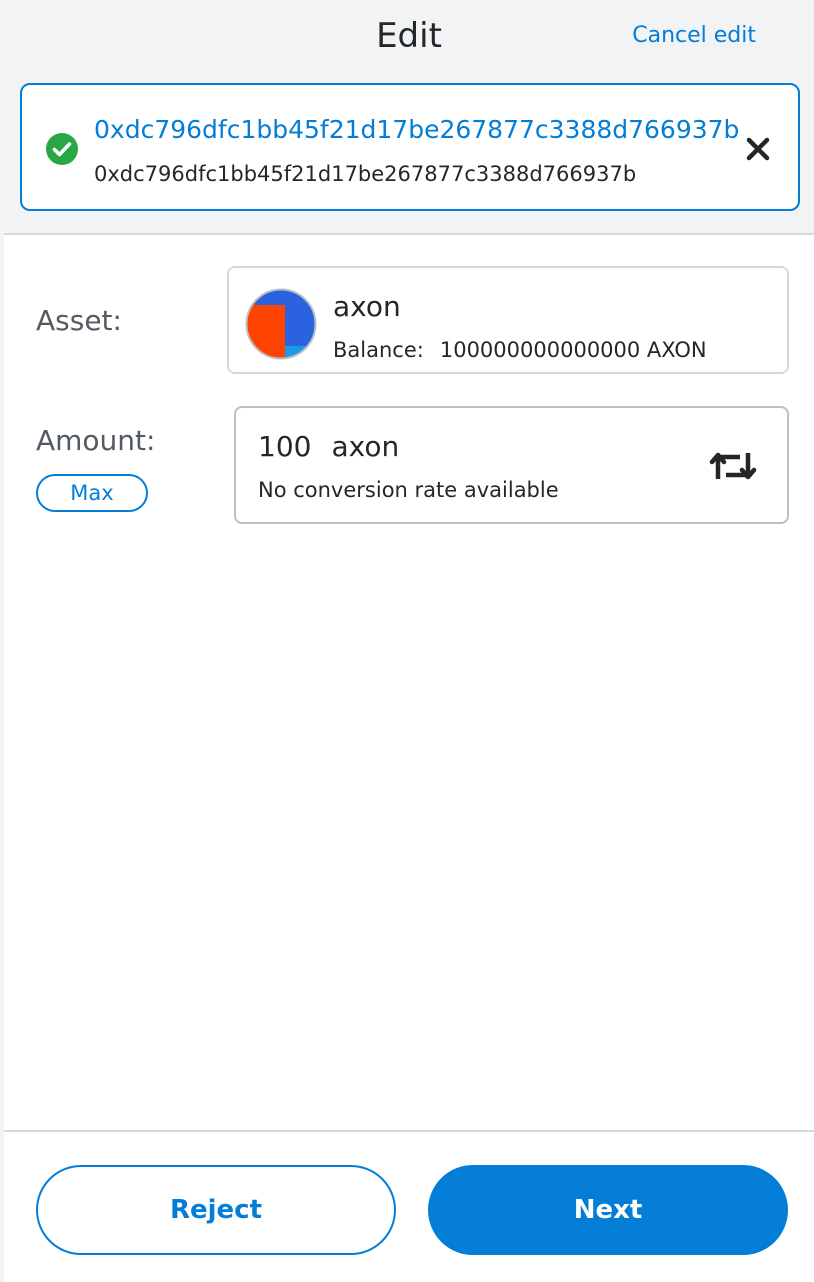  Describe the element at coordinates (365, 446) in the screenshot. I see `amount-unit: axon` at that location.